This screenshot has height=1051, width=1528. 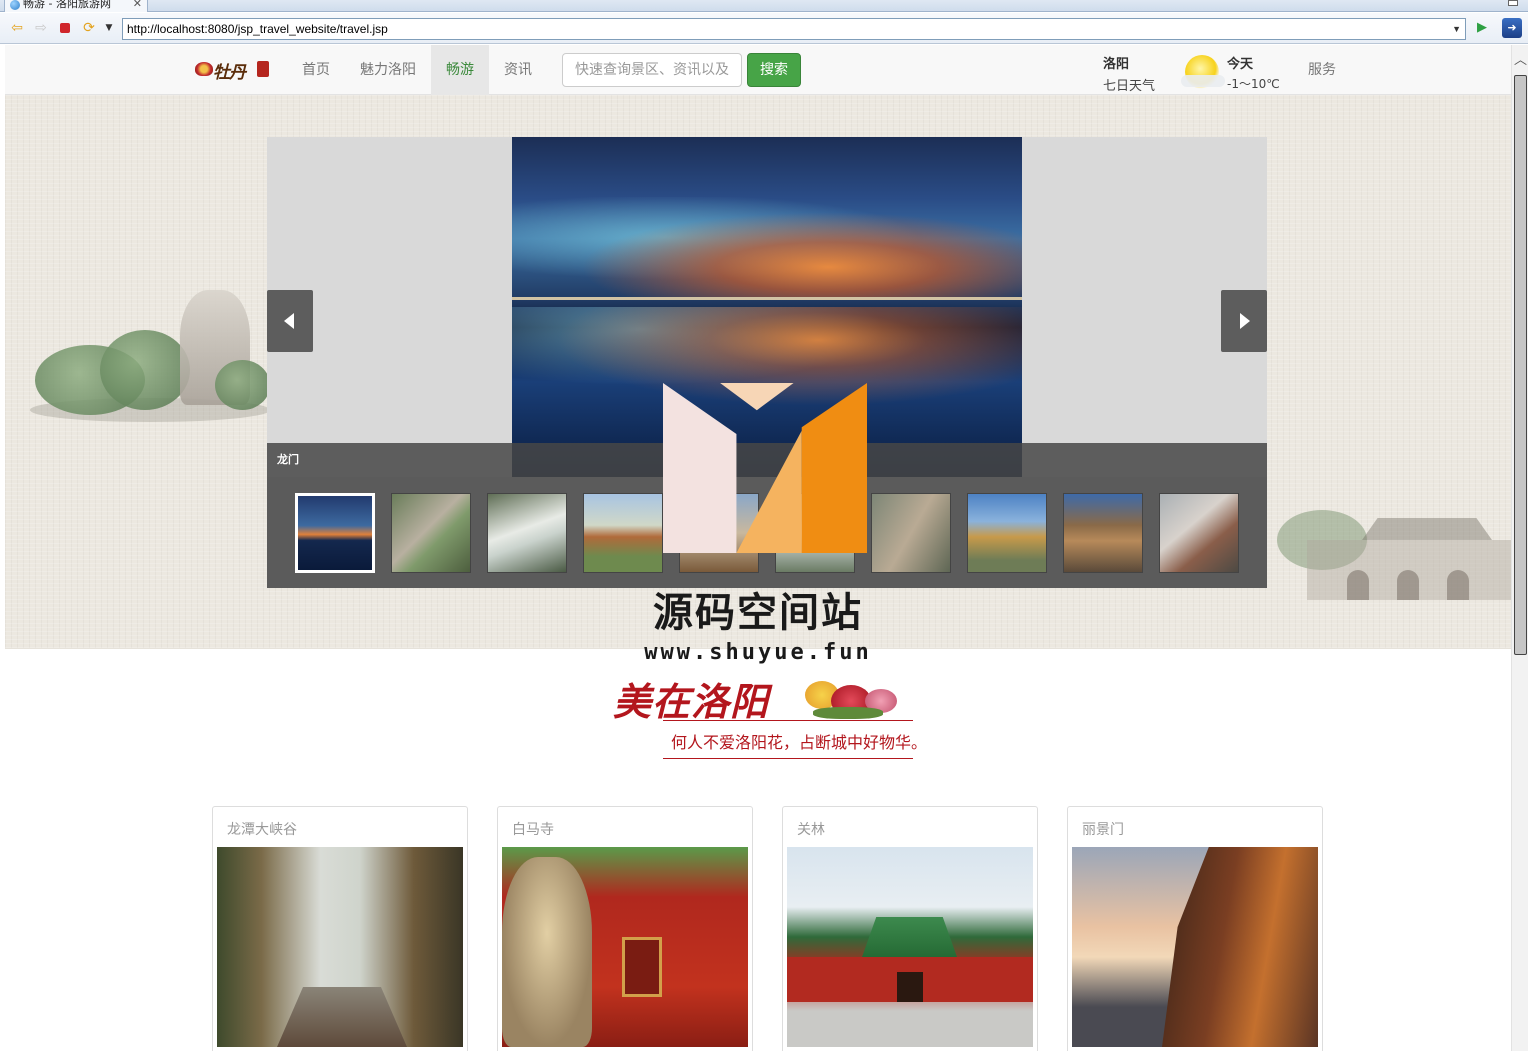 What do you see at coordinates (15, 5) in the screenshot?
I see `globe-icon` at bounding box center [15, 5].